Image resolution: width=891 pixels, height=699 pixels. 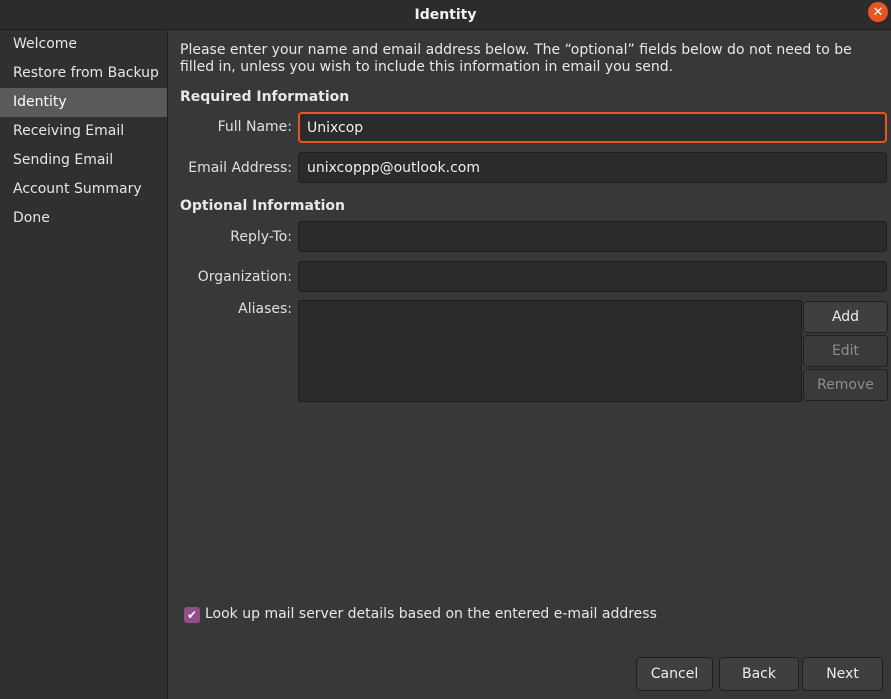 I want to click on lookup-checkbox: ✔, so click(x=192, y=615).